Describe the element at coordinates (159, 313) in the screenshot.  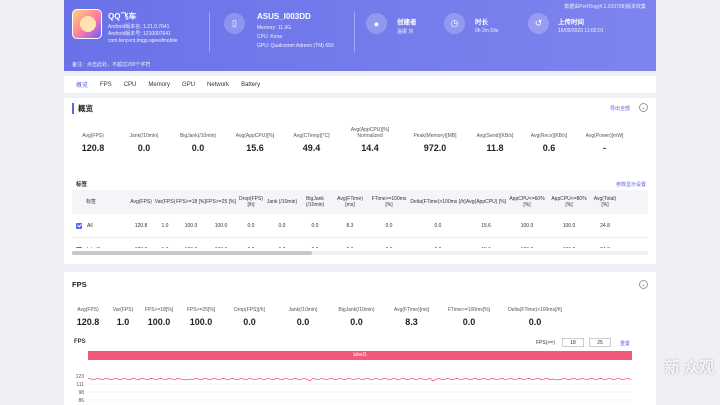
I see `fps-stat: FPS>=18[%] 100.0` at that location.